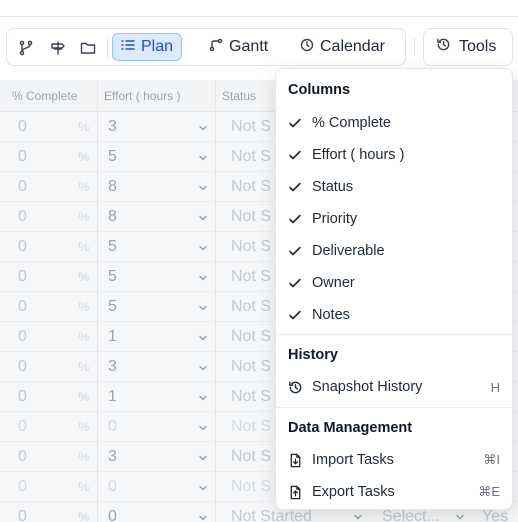 The height and width of the screenshot is (522, 518). I want to click on column-toggle-label: Owner, so click(333, 283).